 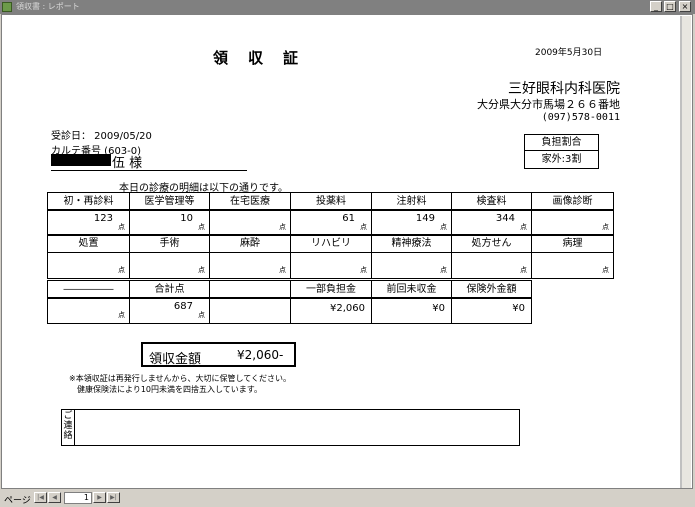 What do you see at coordinates (81, 160) in the screenshot?
I see `patient-name-redaction` at bounding box center [81, 160].